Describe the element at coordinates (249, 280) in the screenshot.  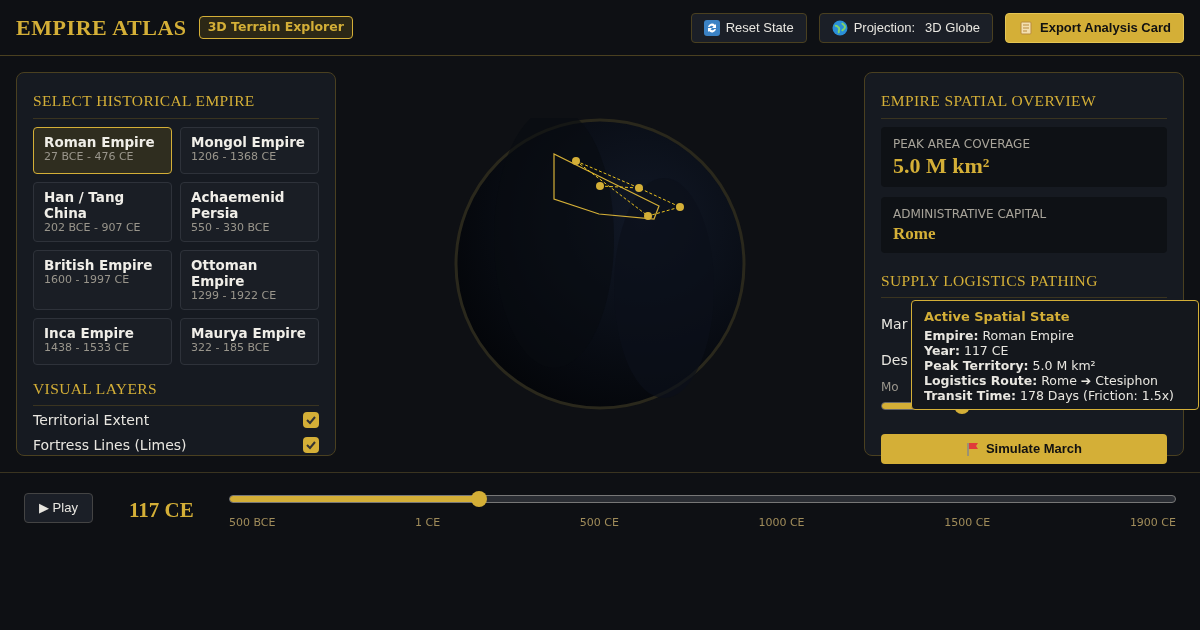
I see `empire-card: Ottoman Empire 1299 - 1922 CE` at that location.